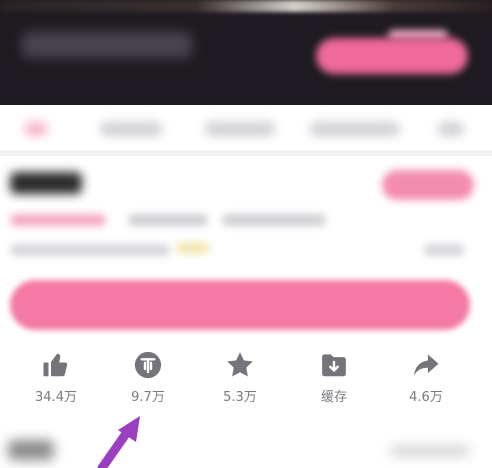 This screenshot has width=492, height=468. Describe the element at coordinates (240, 397) in the screenshot. I see `favorite-count: 5.3万` at that location.